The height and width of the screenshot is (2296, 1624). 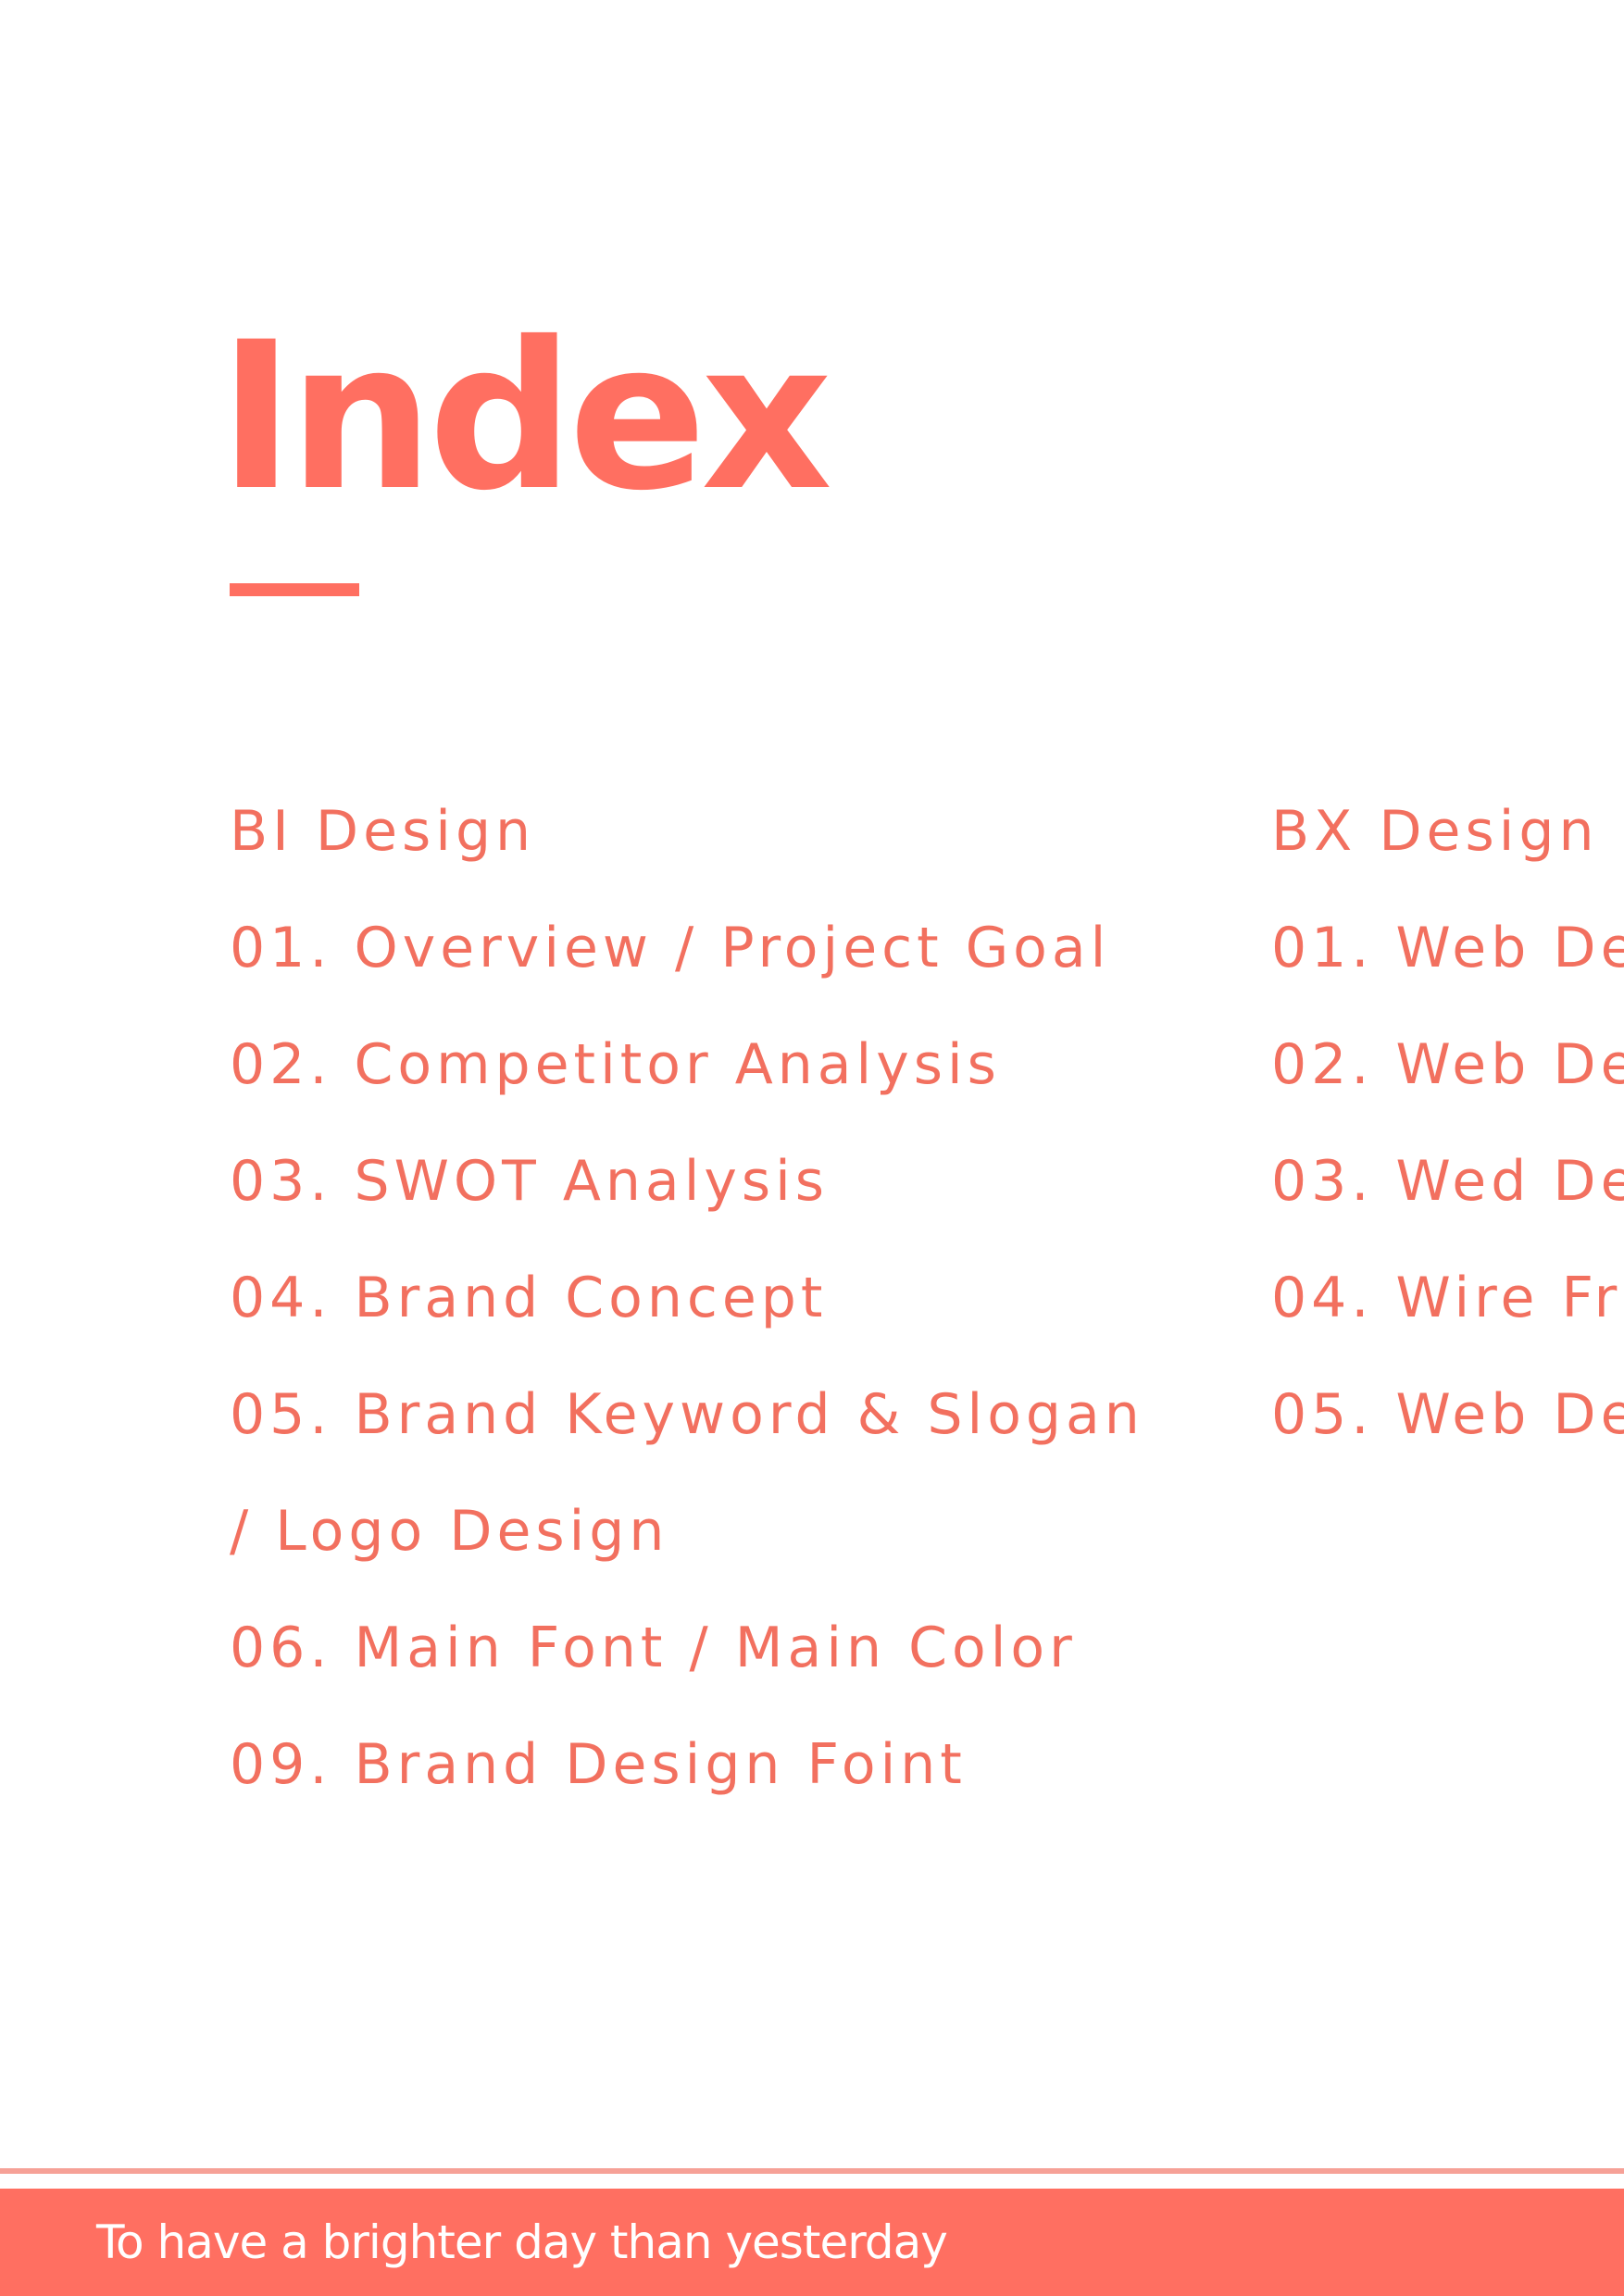 I want to click on bi-item-overview: 01. Overview / Project Goal, so click(x=670, y=948).